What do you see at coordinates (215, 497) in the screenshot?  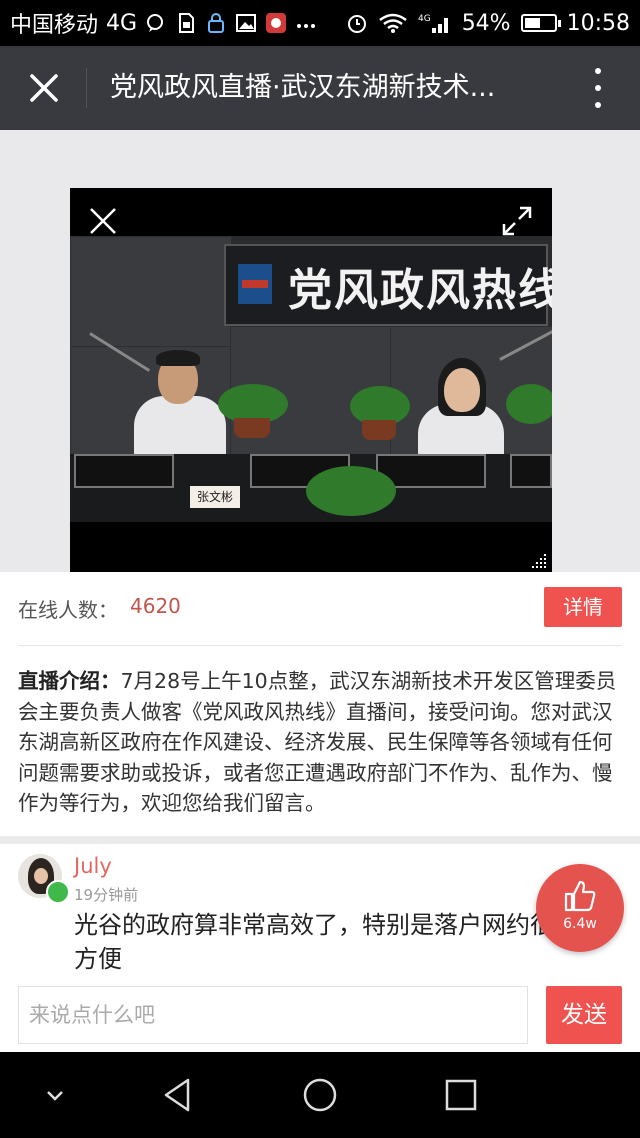 I see `nameplate: 张文彬` at bounding box center [215, 497].